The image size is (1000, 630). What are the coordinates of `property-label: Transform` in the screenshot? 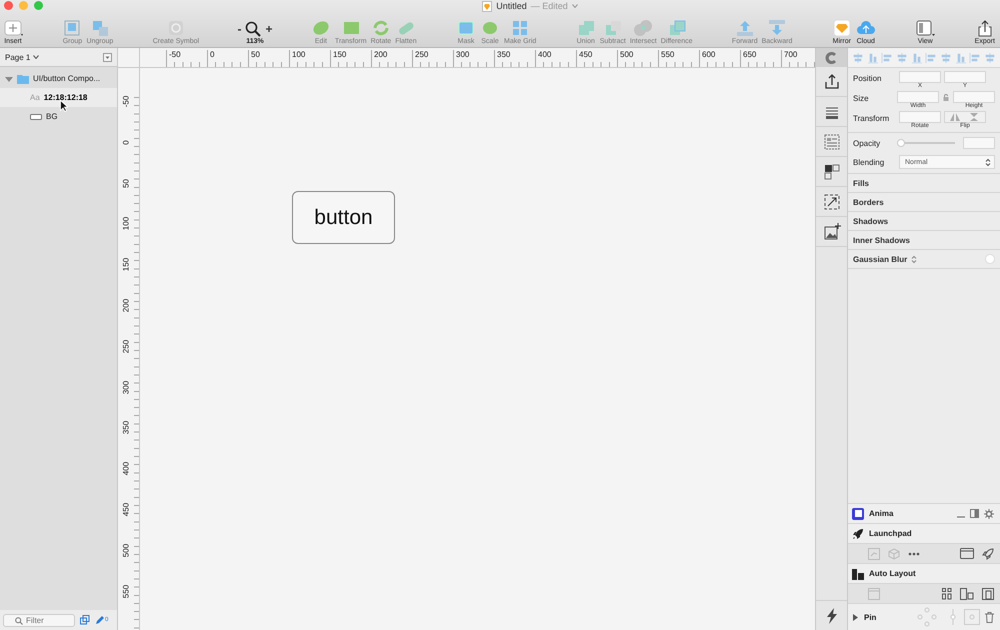 It's located at (871, 118).